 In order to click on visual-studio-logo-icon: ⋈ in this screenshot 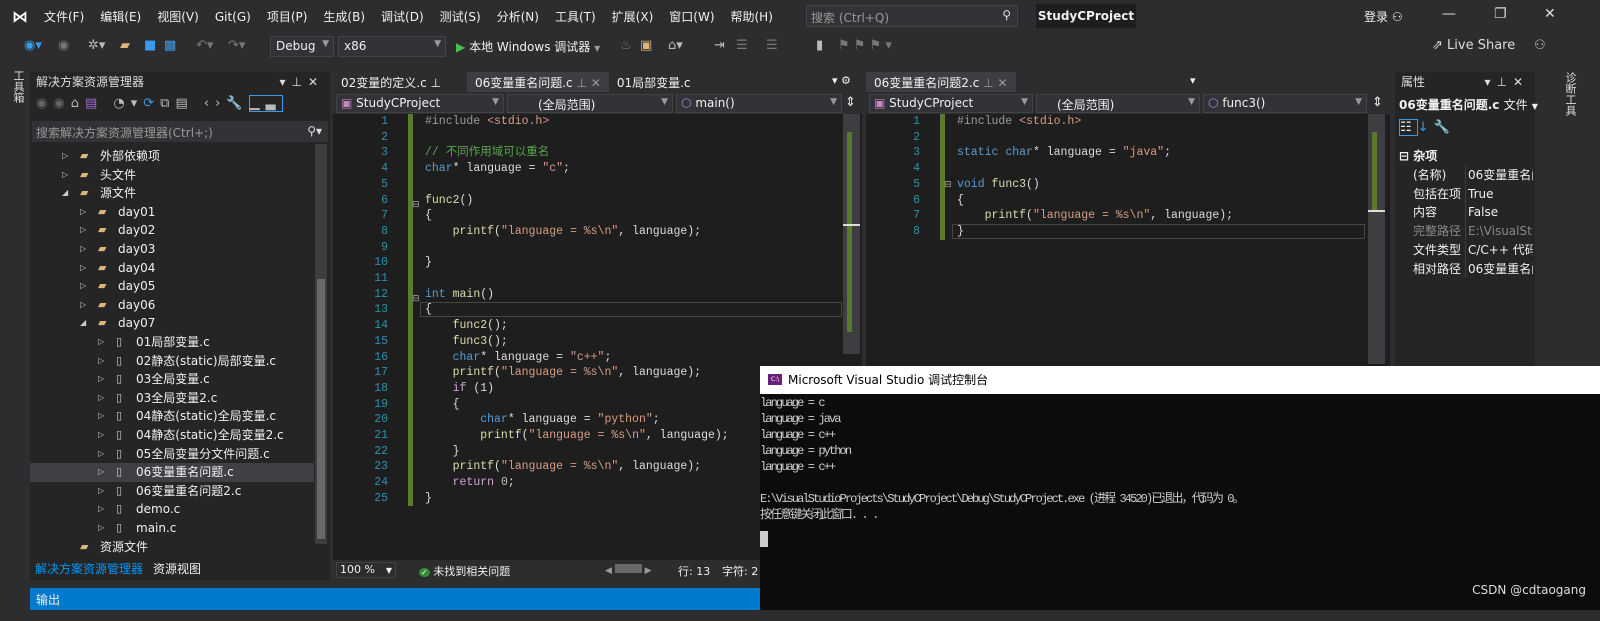, I will do `click(22, 17)`.